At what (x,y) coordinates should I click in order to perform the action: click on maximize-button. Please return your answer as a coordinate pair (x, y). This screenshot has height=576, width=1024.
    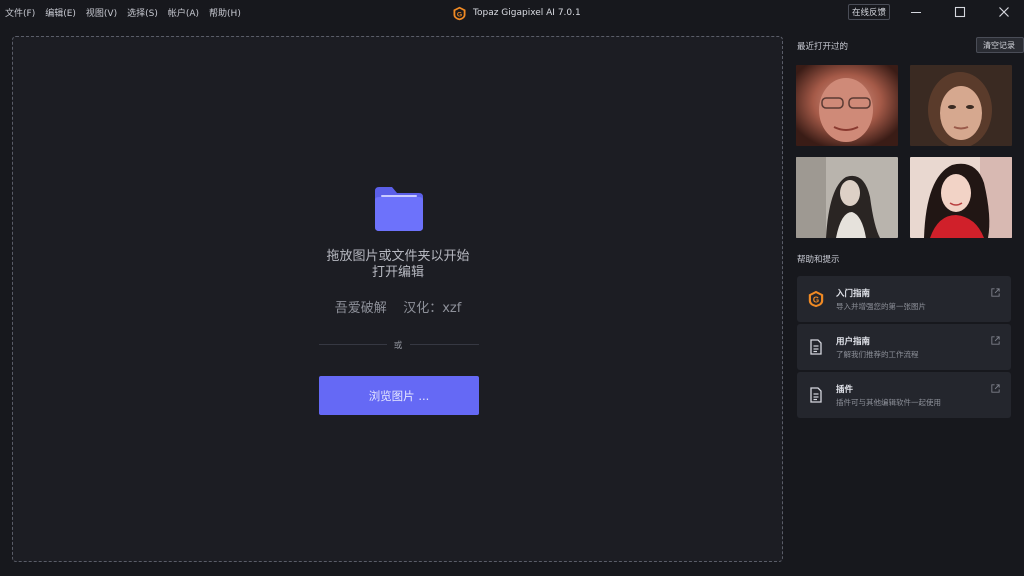
    Looking at the image, I should click on (960, 12).